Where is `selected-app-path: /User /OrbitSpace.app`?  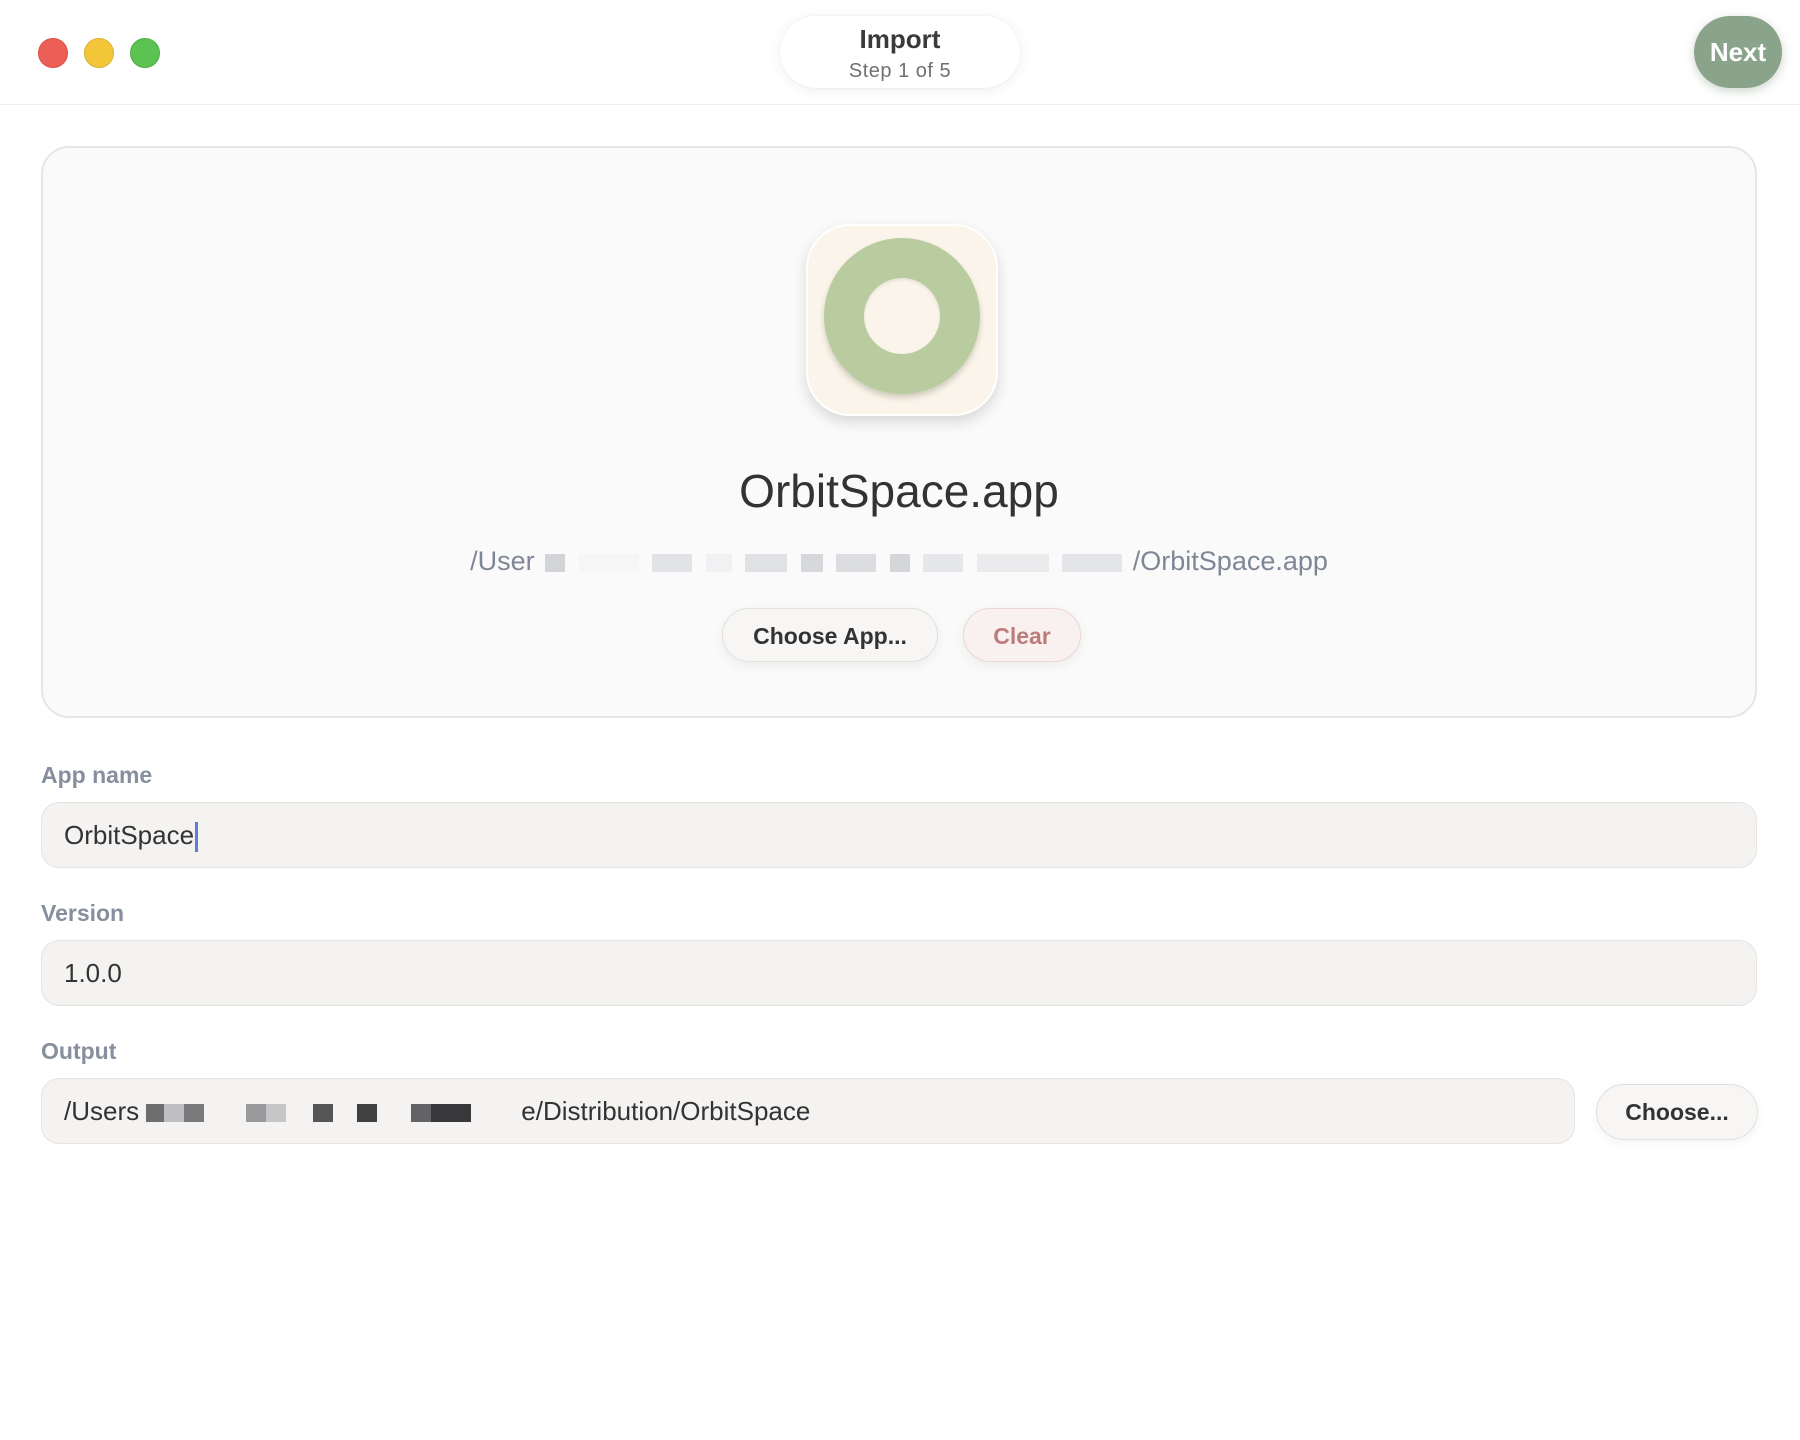
selected-app-path: /User /OrbitSpace.app is located at coordinates (899, 564).